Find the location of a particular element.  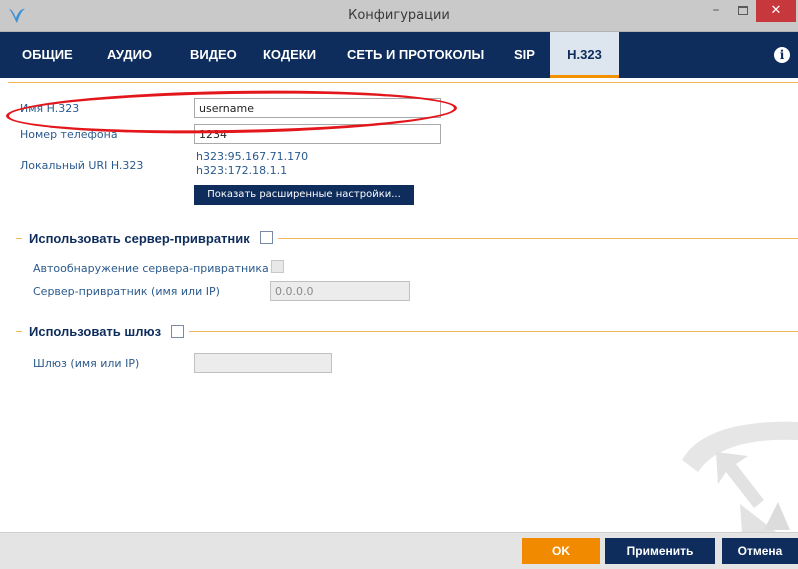

watermark-arrows-icon is located at coordinates (740, 476).